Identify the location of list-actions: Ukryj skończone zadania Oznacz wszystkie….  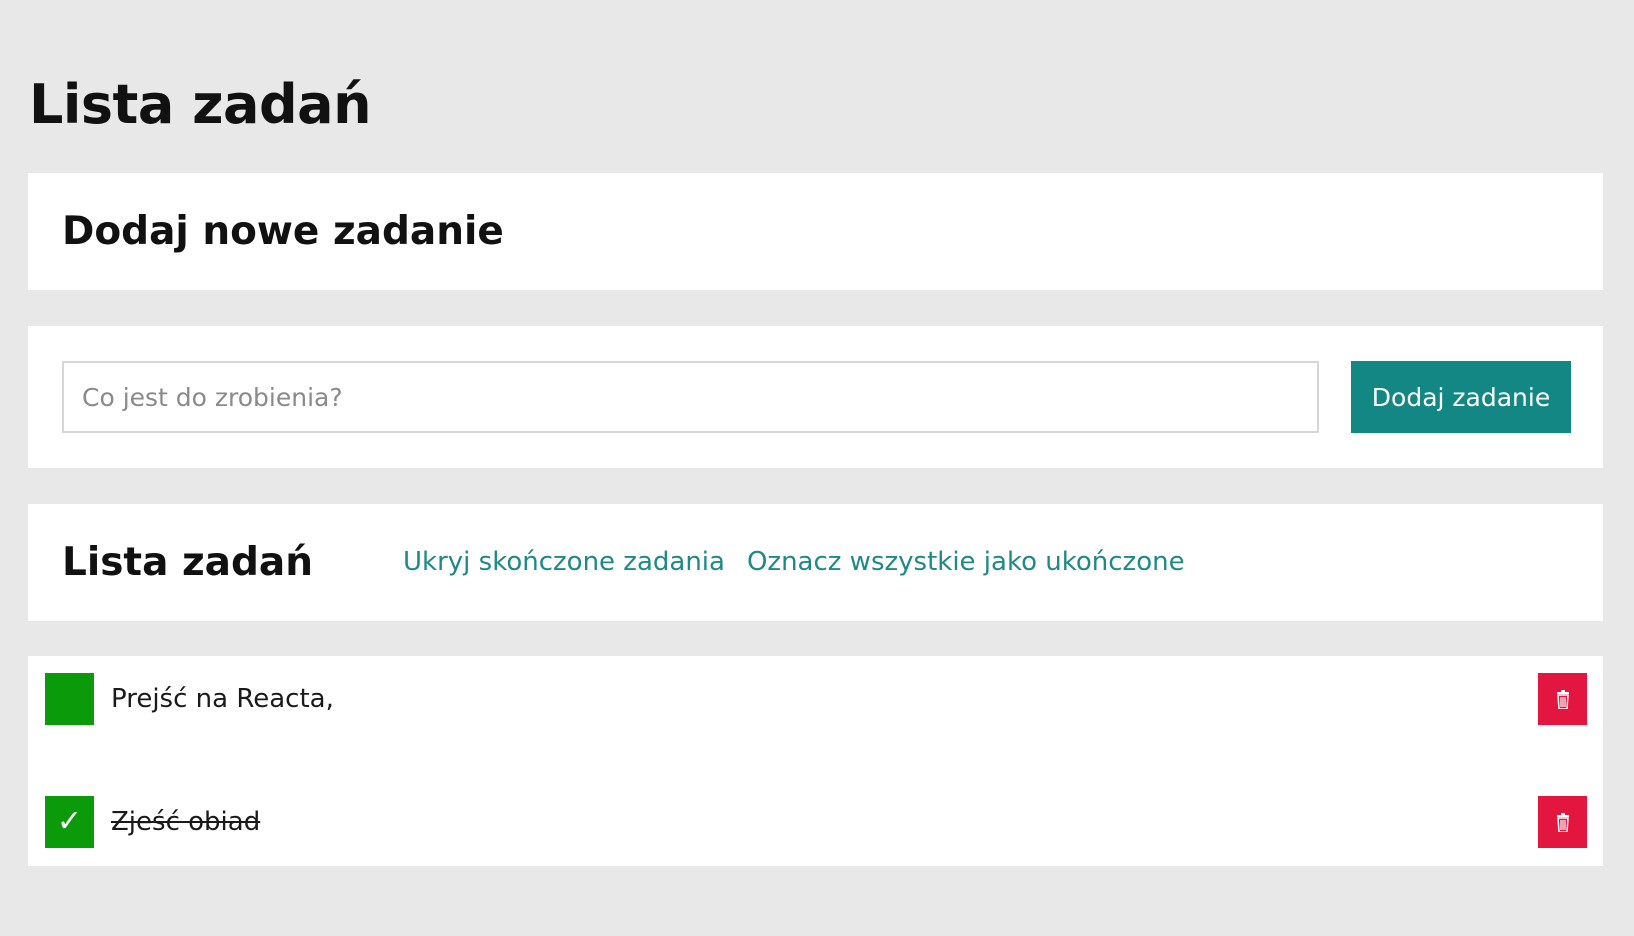
(794, 562).